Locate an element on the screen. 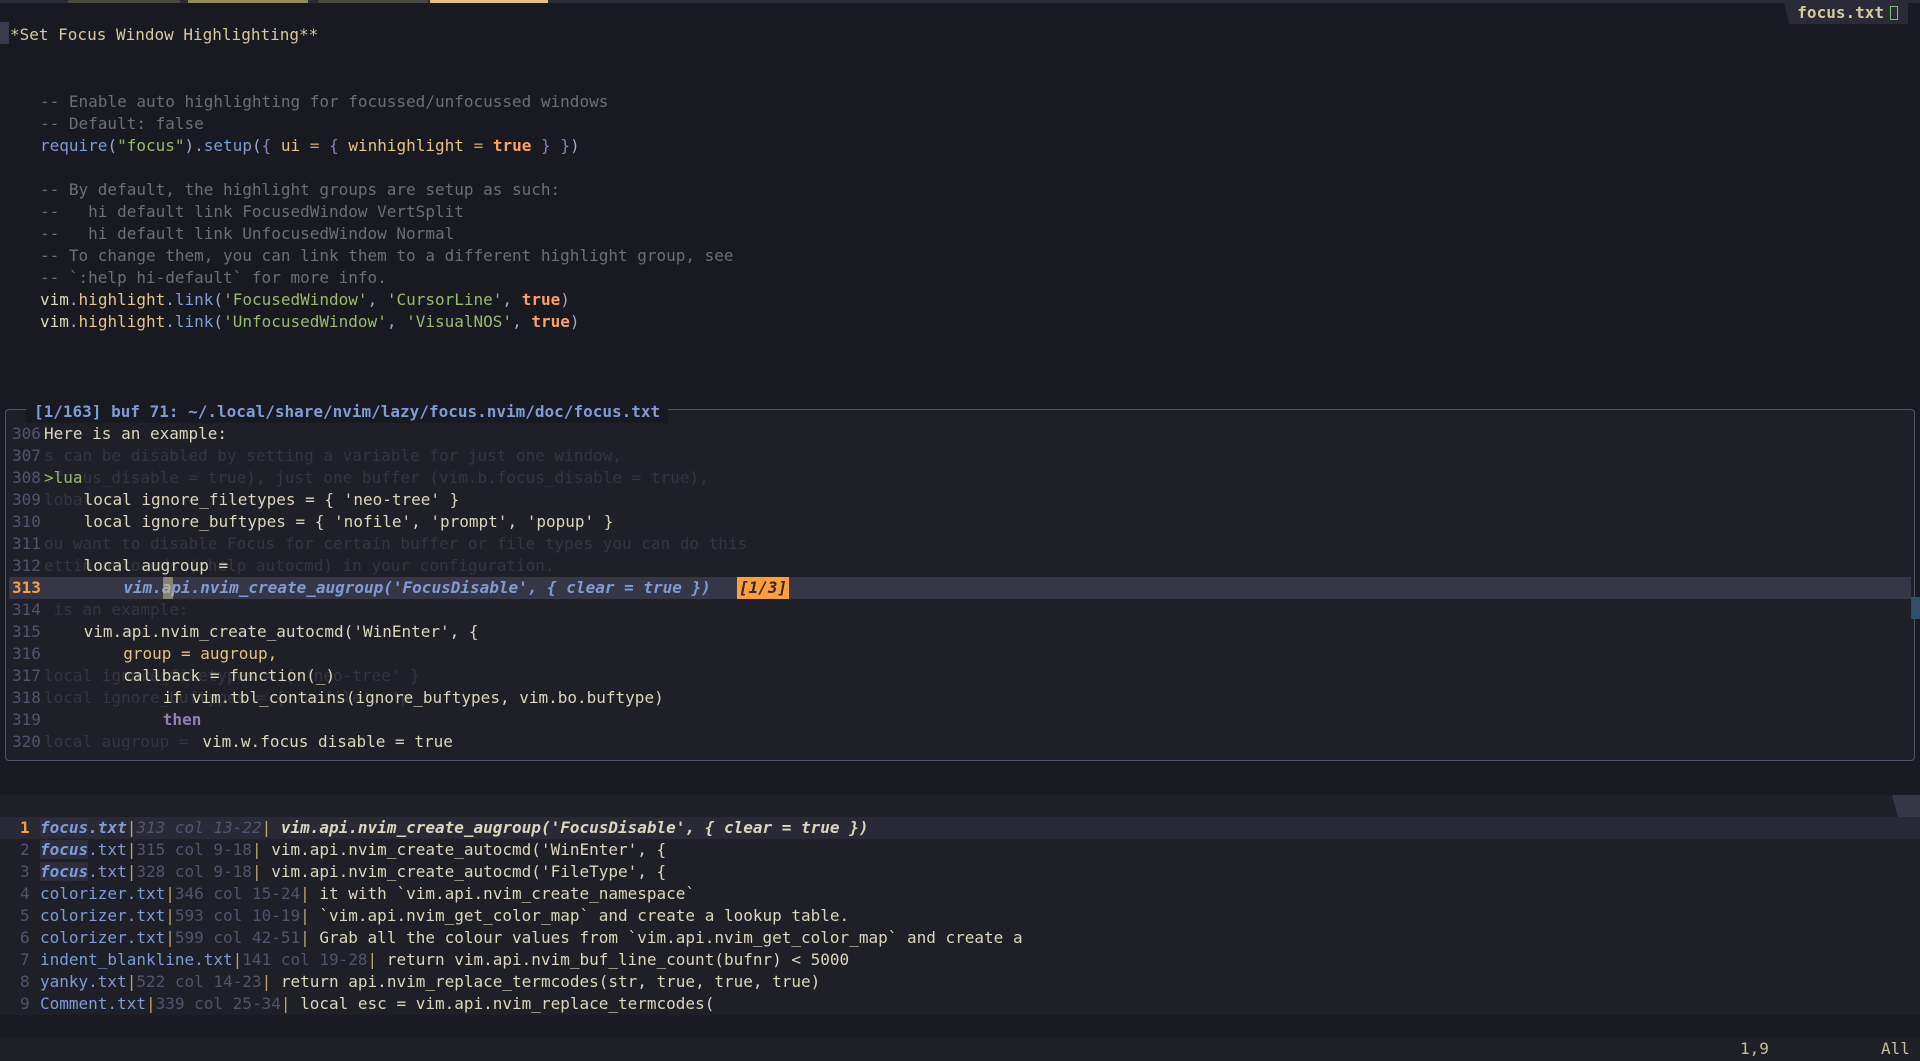 Image resolution: width=1920 pixels, height=1061 pixels. preview-row: 306 Here is an example: is located at coordinates (960, 434).